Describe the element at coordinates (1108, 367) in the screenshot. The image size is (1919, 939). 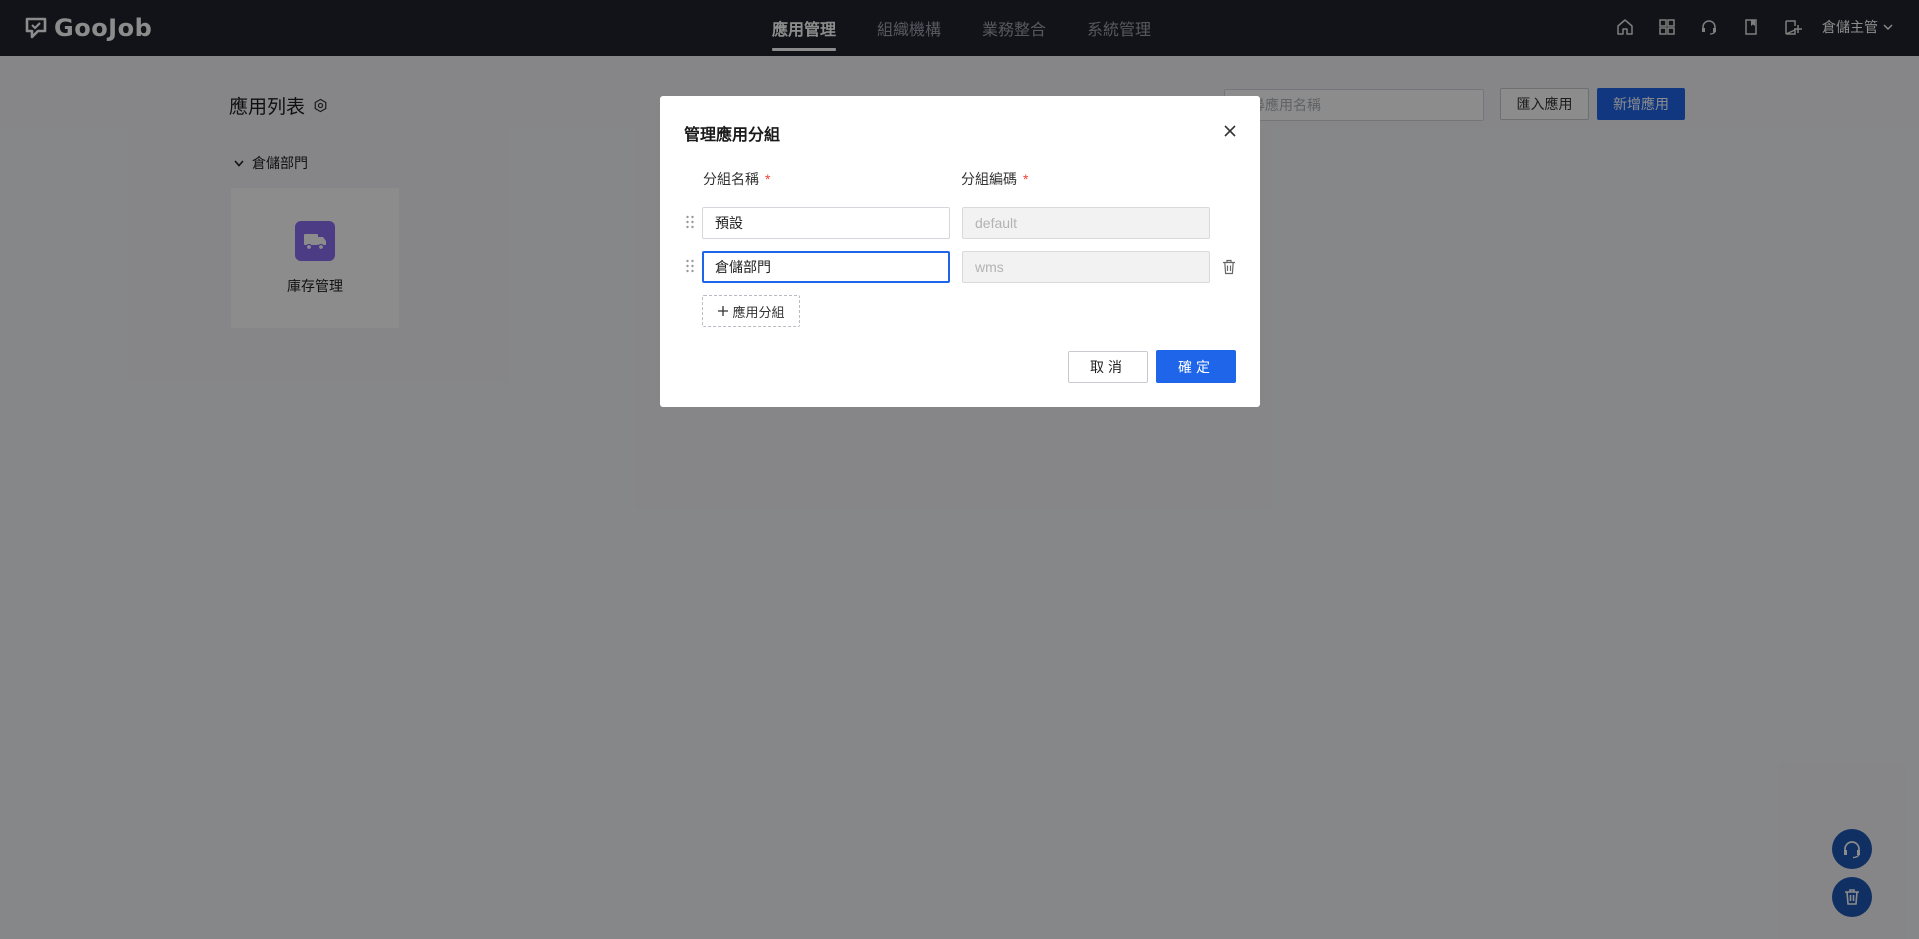
I see `cancel-button: 取消` at that location.